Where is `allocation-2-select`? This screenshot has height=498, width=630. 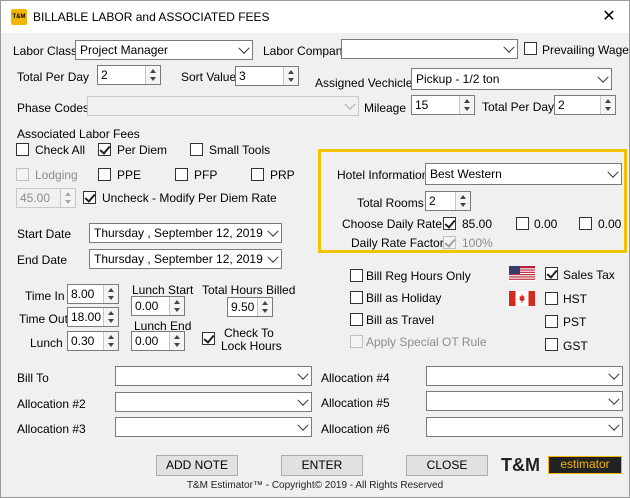 allocation-2-select is located at coordinates (213, 402).